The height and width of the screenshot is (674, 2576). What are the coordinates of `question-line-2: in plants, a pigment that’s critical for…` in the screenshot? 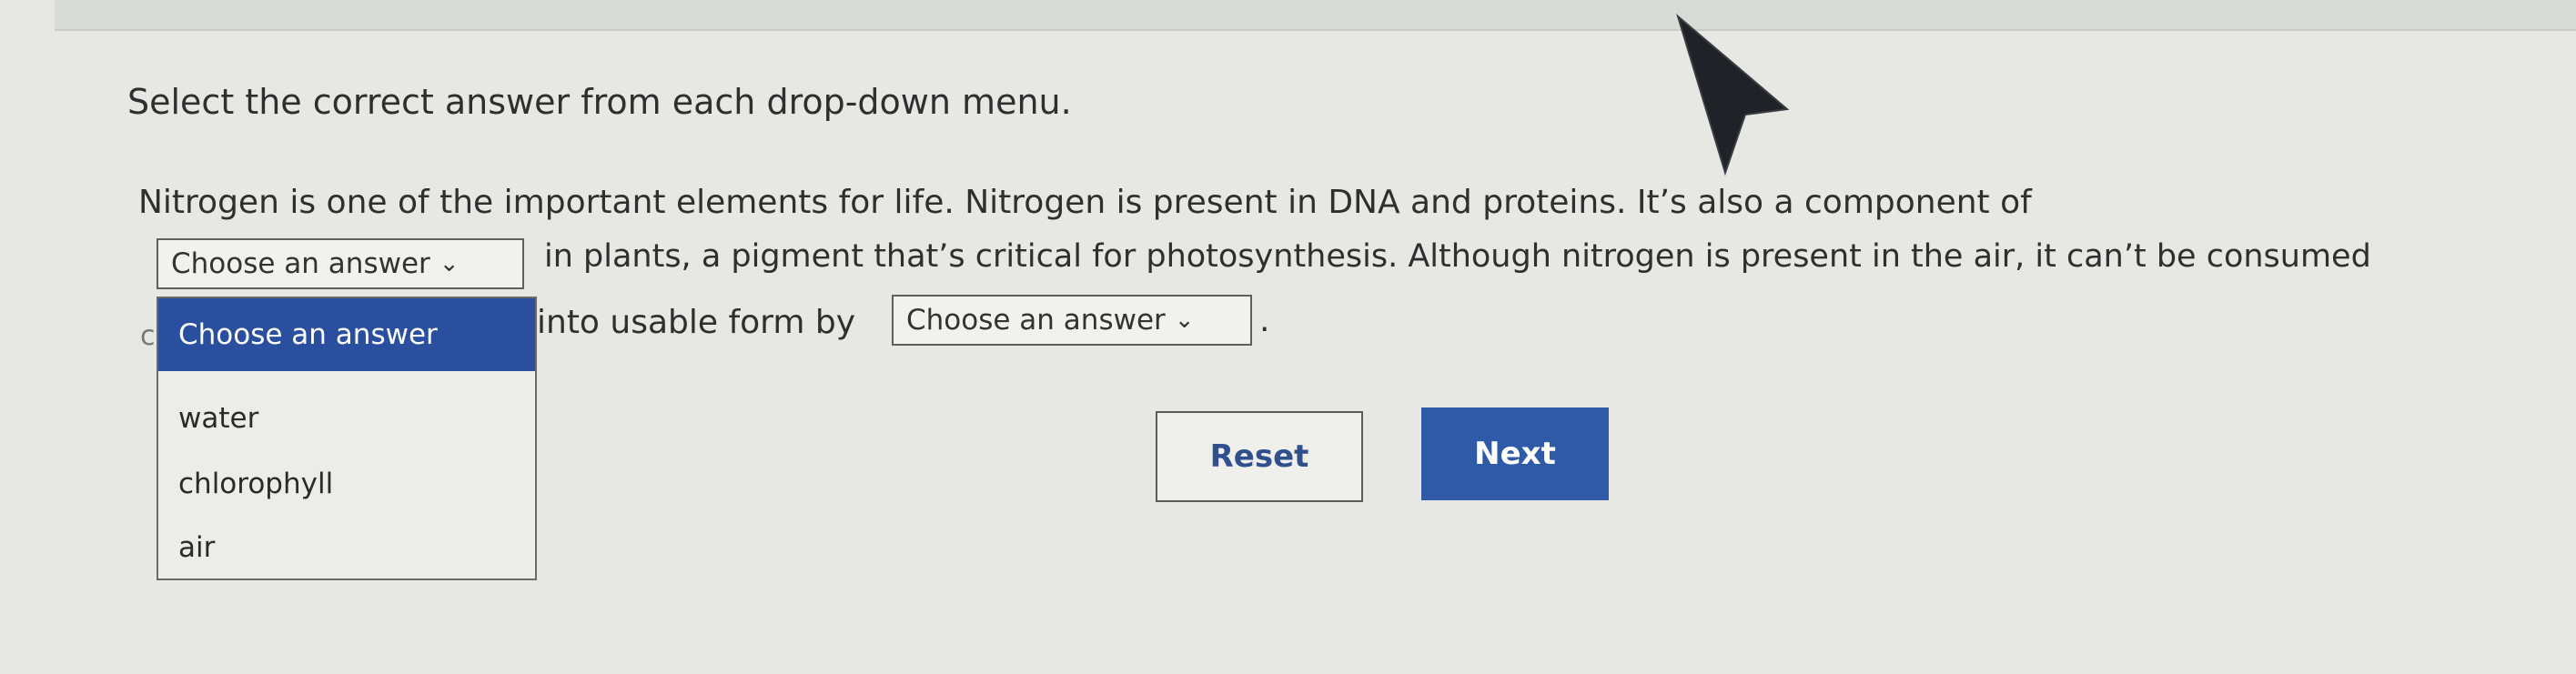 It's located at (1457, 256).